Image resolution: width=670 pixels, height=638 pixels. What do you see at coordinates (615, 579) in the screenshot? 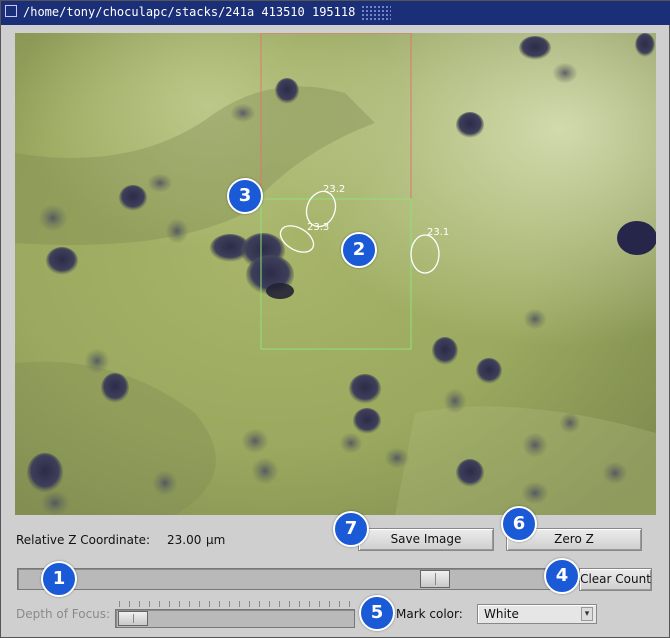
I see `clear-count-button: Clear Count` at bounding box center [615, 579].